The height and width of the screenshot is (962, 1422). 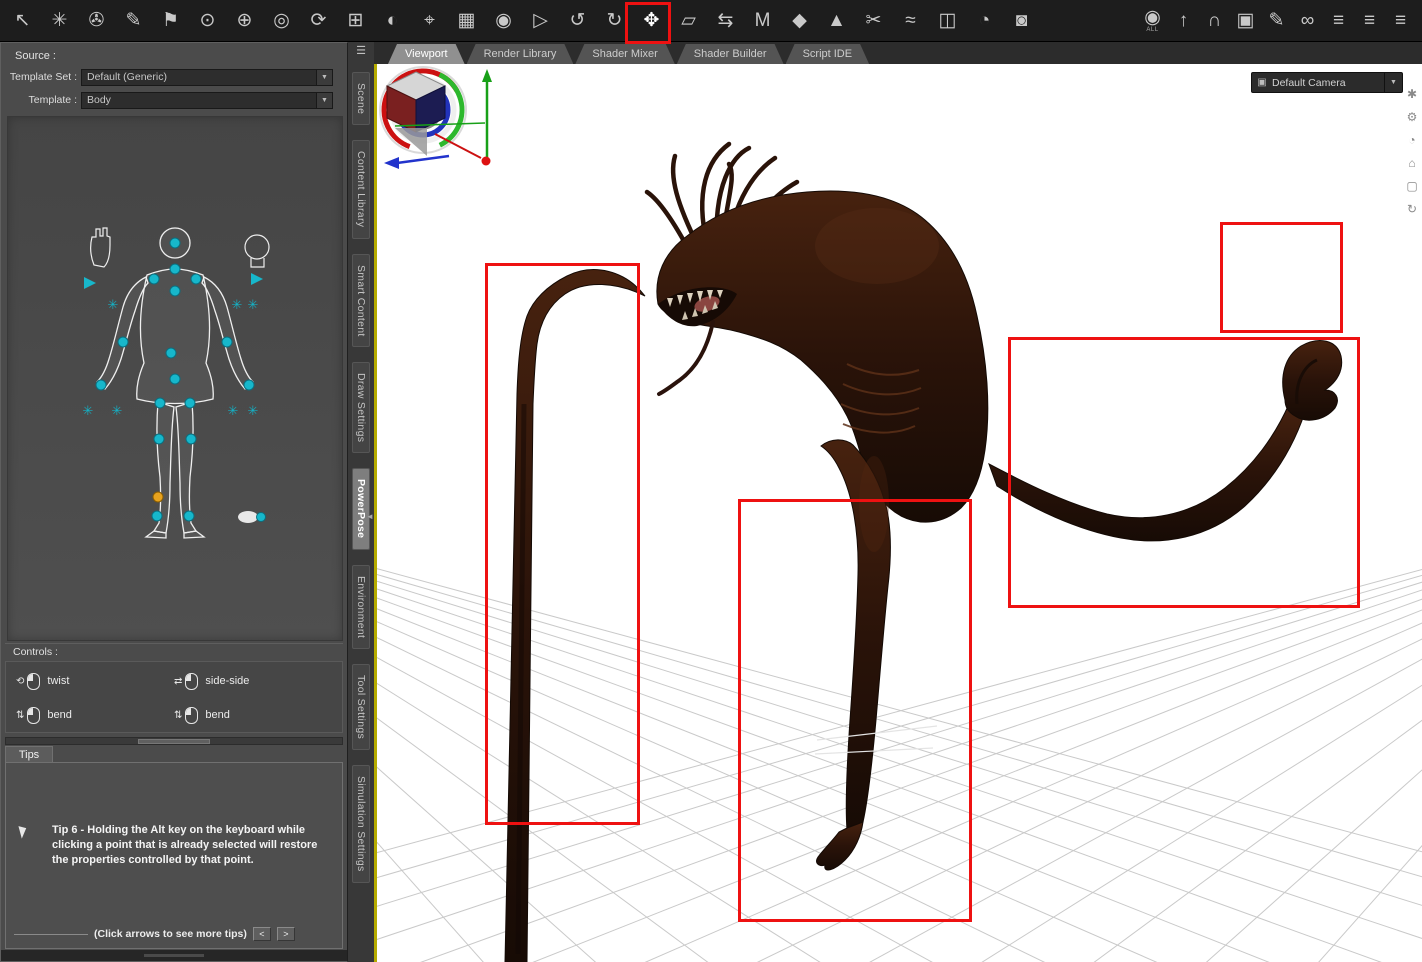 What do you see at coordinates (281, 21) in the screenshot?
I see `target-tool-icon: ◎` at bounding box center [281, 21].